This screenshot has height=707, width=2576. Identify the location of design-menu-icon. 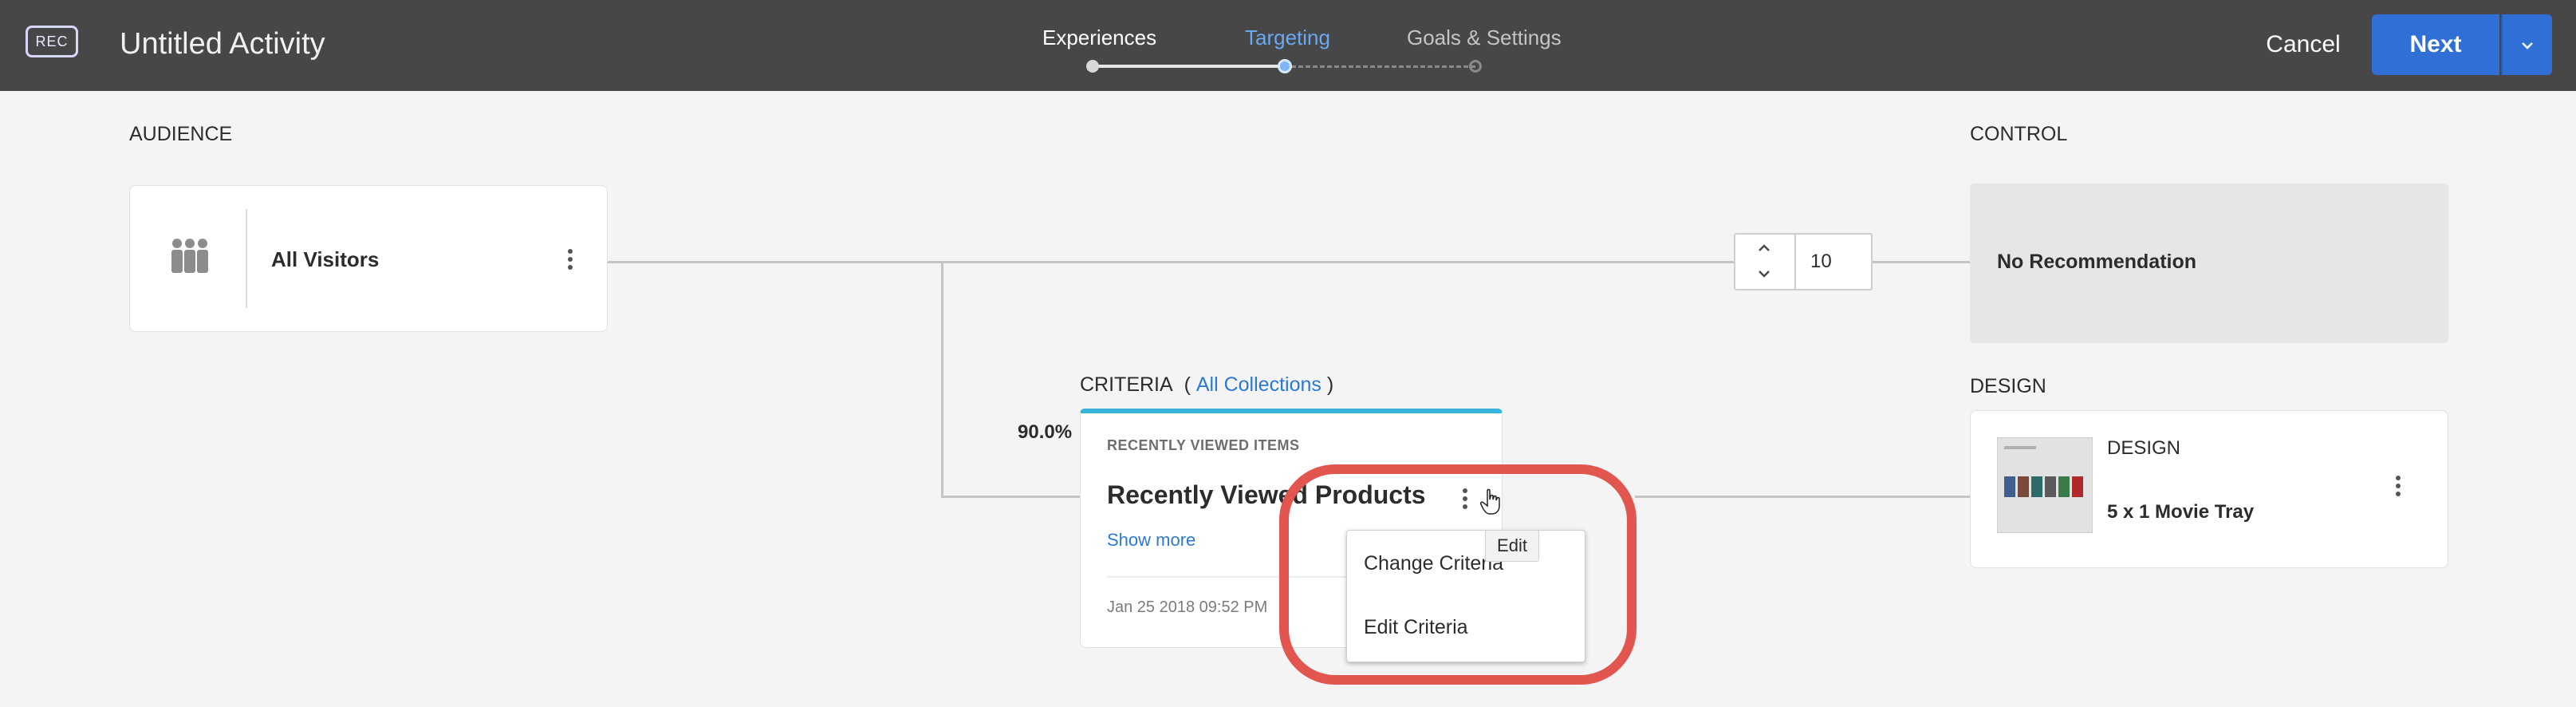
(2398, 489).